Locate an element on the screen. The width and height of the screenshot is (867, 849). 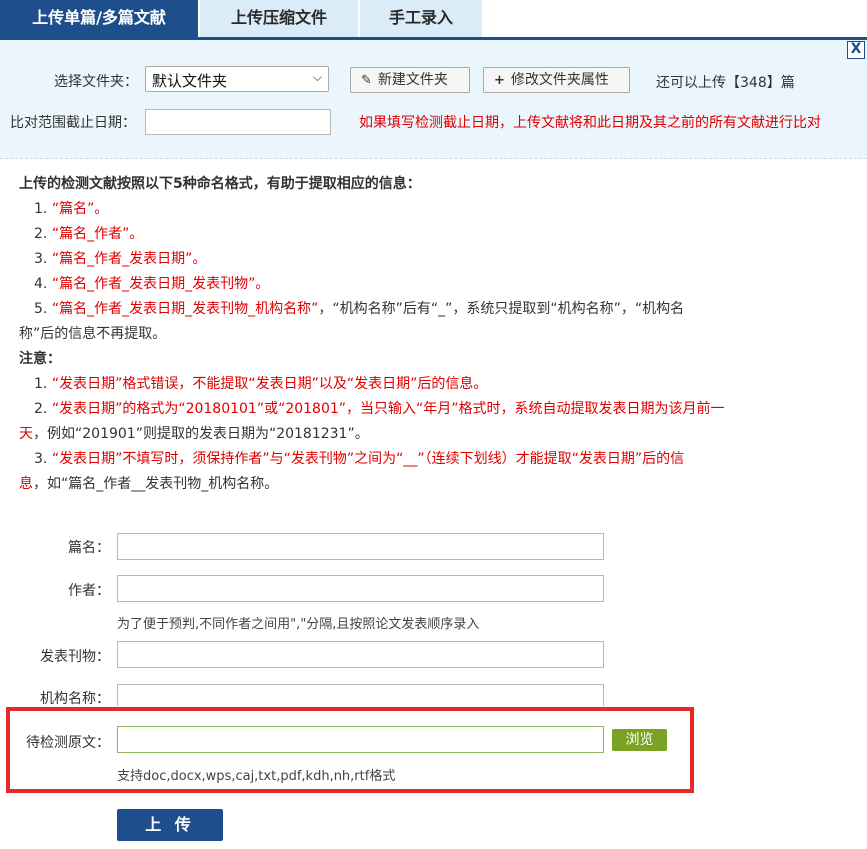
date-hint: 如果填写检测截止日期，上传文献将和此日期及其之前的所有文献进行比对 is located at coordinates (590, 123).